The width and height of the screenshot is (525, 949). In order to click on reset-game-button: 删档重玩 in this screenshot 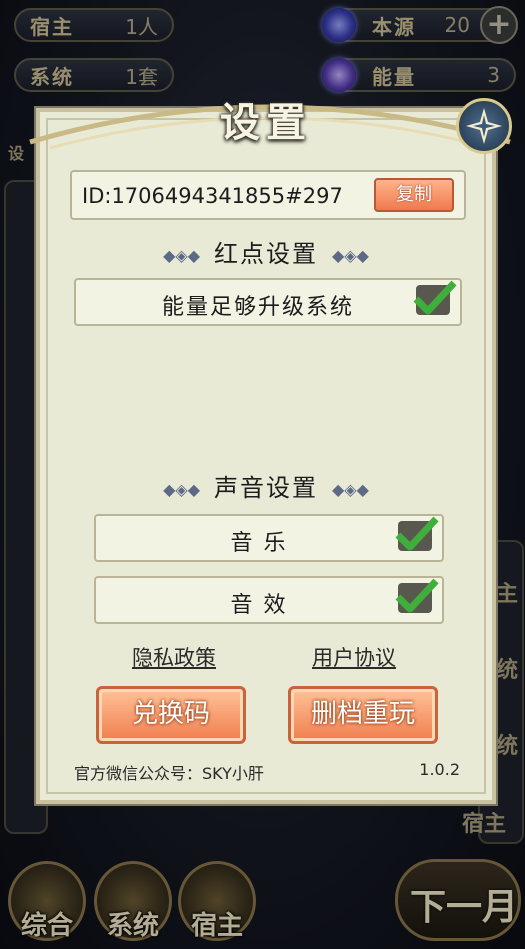, I will do `click(363, 715)`.